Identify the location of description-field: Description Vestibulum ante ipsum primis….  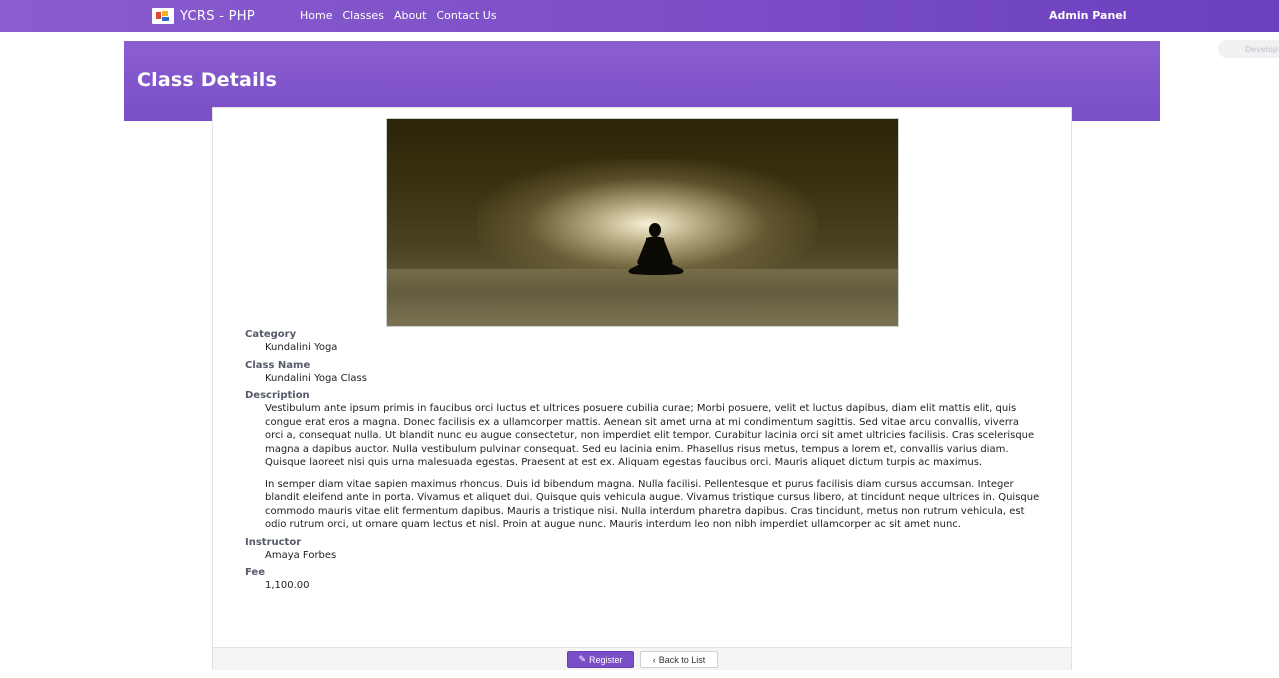
(642, 460).